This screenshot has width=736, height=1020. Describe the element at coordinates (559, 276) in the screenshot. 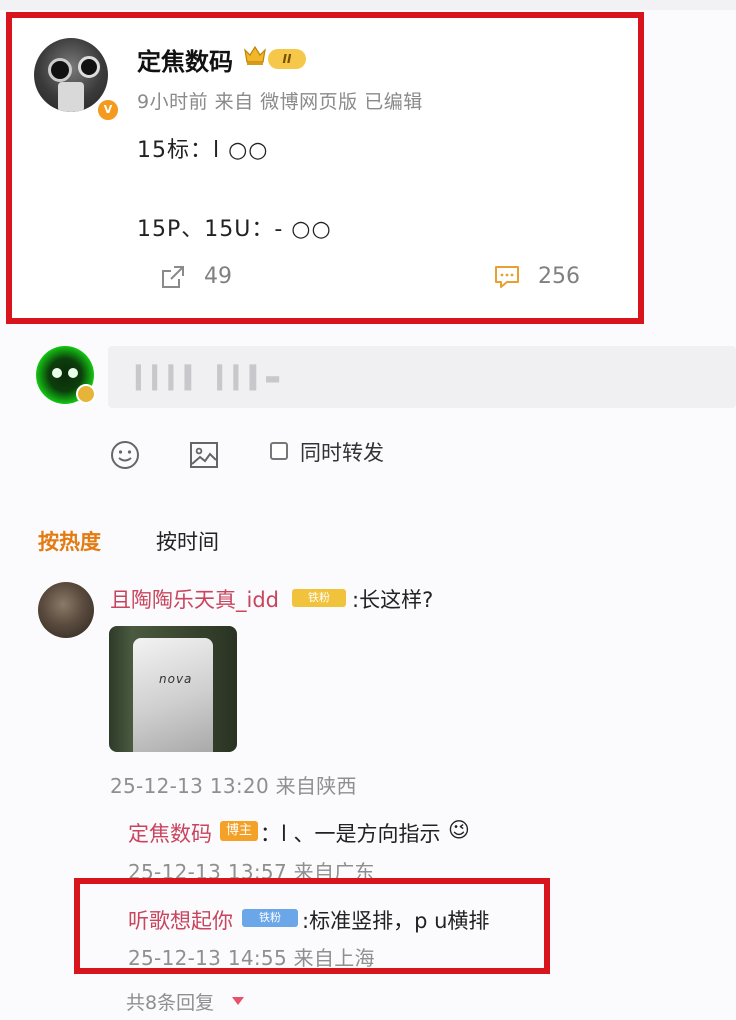

I see `comment-count: 256` at that location.